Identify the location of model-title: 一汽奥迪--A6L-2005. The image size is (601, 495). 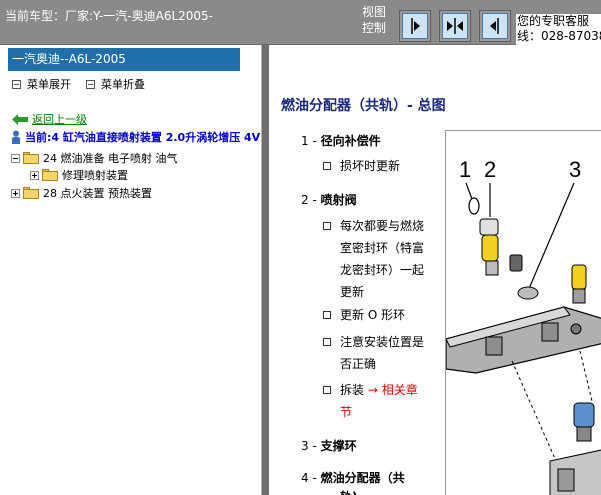
(124, 59).